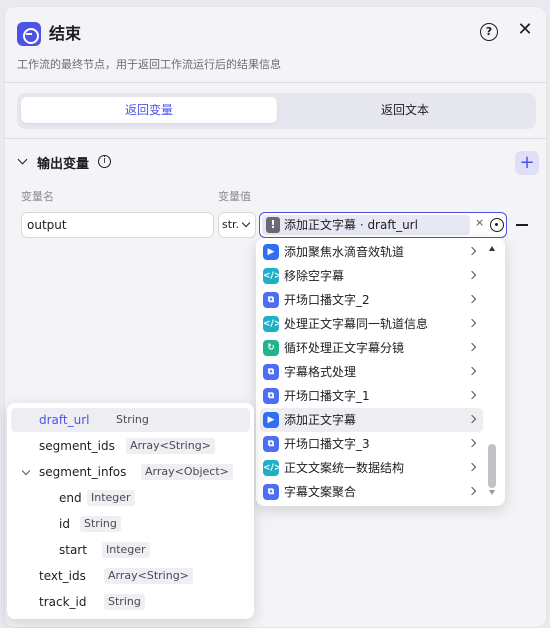 Image resolution: width=550 pixels, height=628 pixels. What do you see at coordinates (327, 396) in the screenshot?
I see `dropdown-item-label: 开场口播文字_1` at bounding box center [327, 396].